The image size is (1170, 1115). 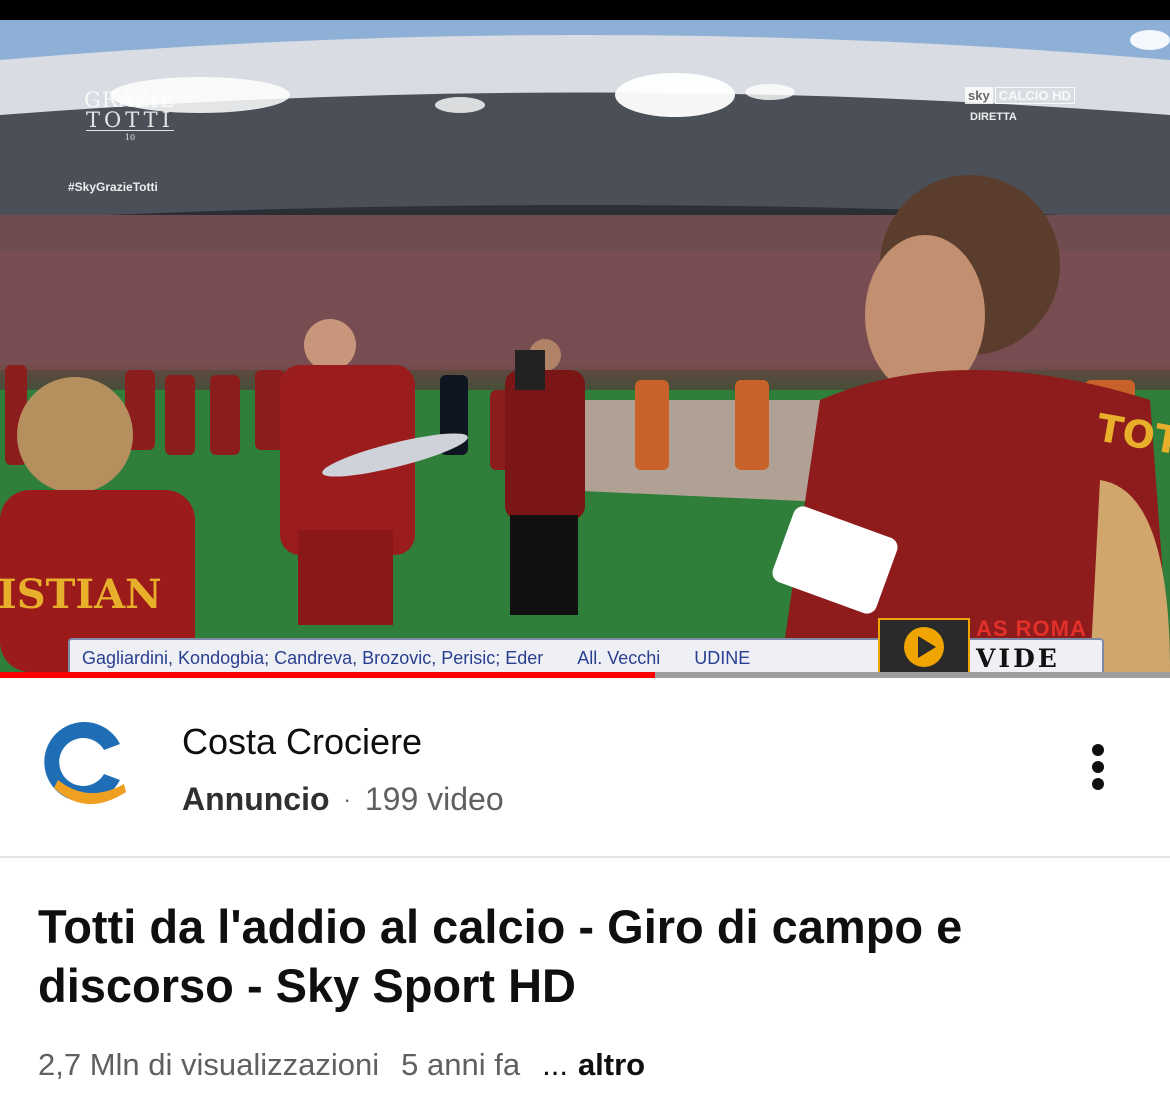 What do you see at coordinates (619, 657) in the screenshot?
I see `ticker-coach: All. Vecchi` at bounding box center [619, 657].